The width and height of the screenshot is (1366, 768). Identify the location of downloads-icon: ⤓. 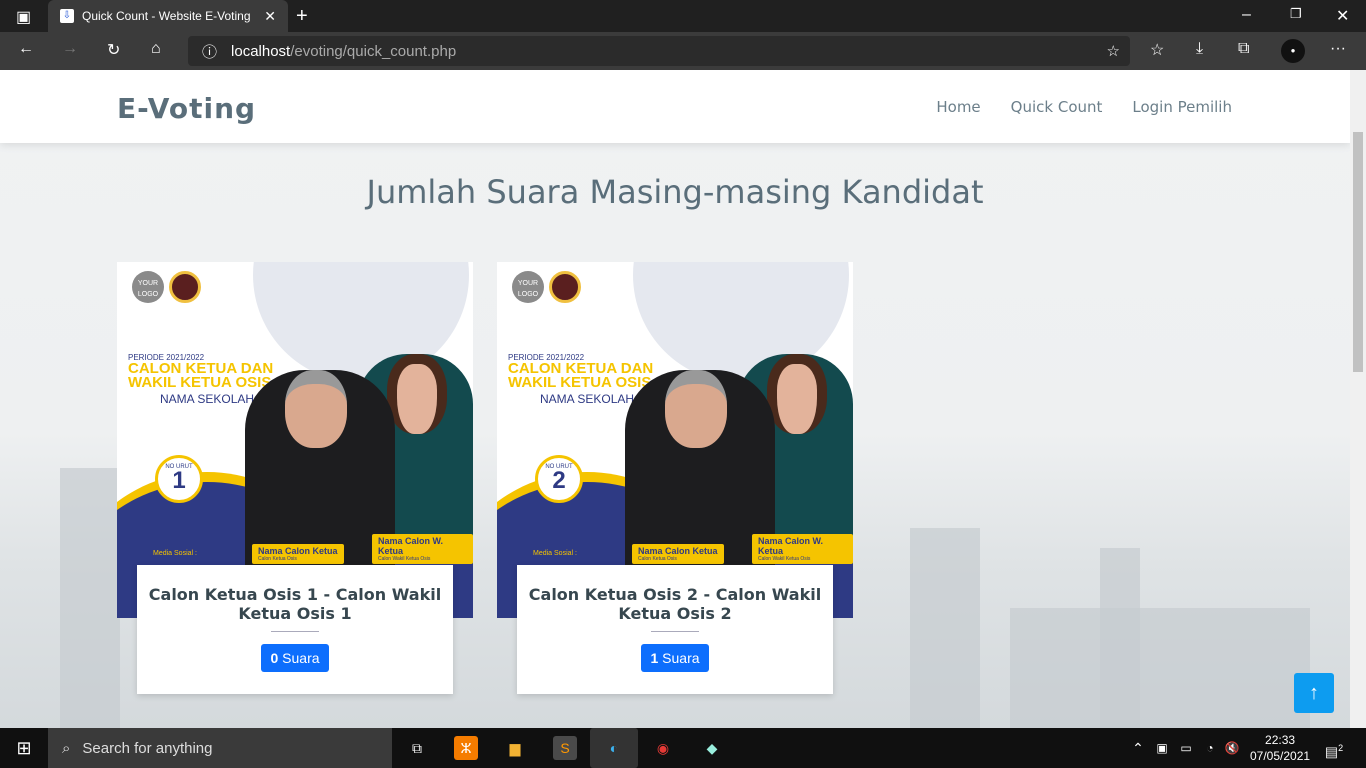
(1199, 49).